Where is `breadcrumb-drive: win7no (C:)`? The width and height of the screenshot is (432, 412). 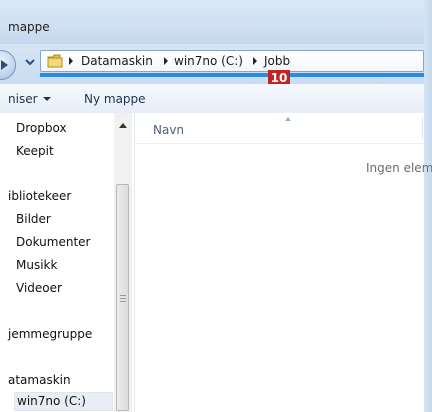
breadcrumb-drive: win7no (C:) is located at coordinates (208, 61).